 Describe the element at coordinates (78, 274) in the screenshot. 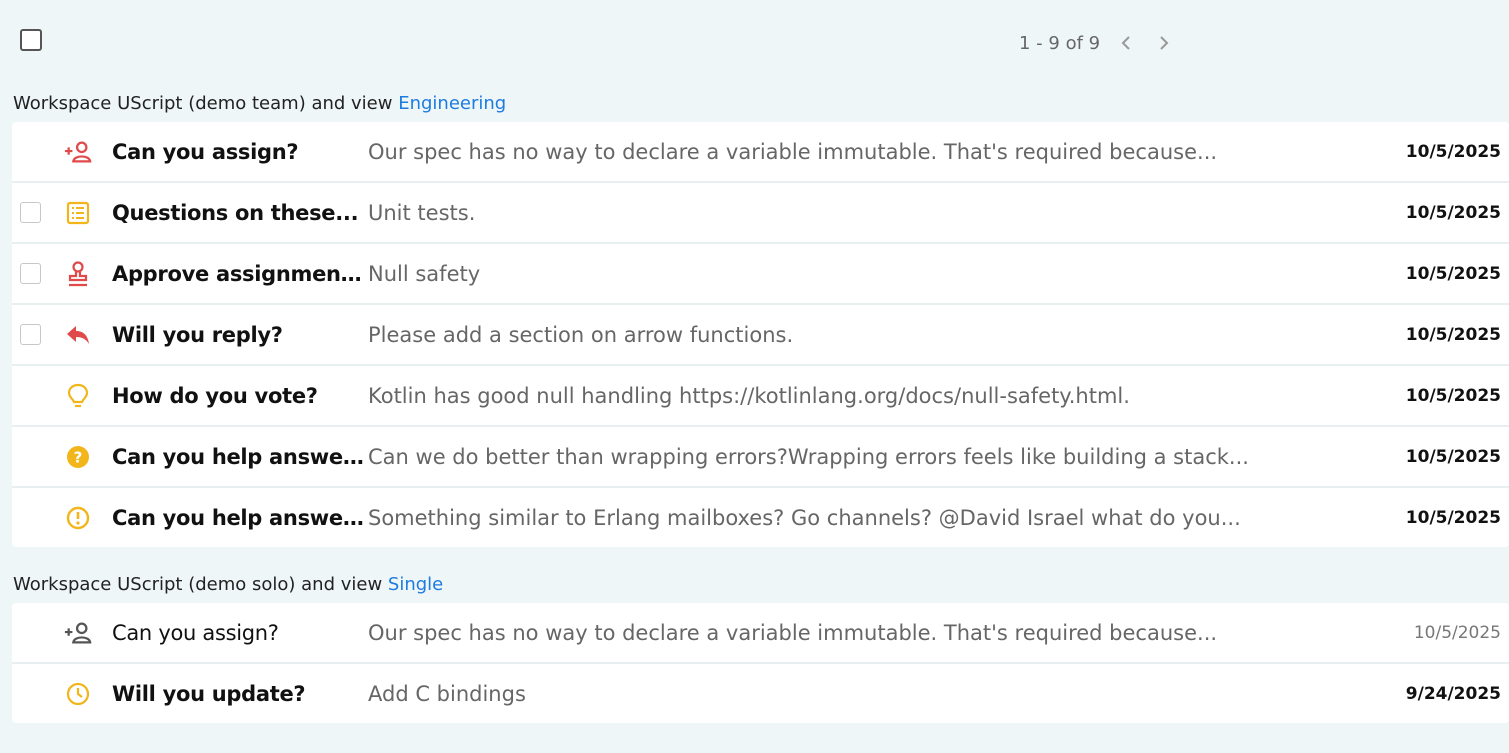

I see `approve-stamp-icon` at that location.